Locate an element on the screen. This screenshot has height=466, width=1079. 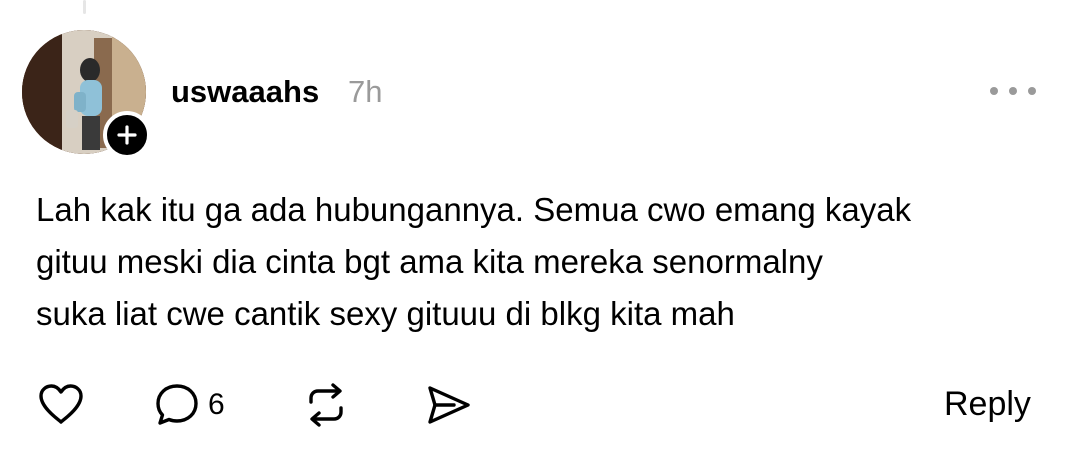
repost-button is located at coordinates (326, 405).